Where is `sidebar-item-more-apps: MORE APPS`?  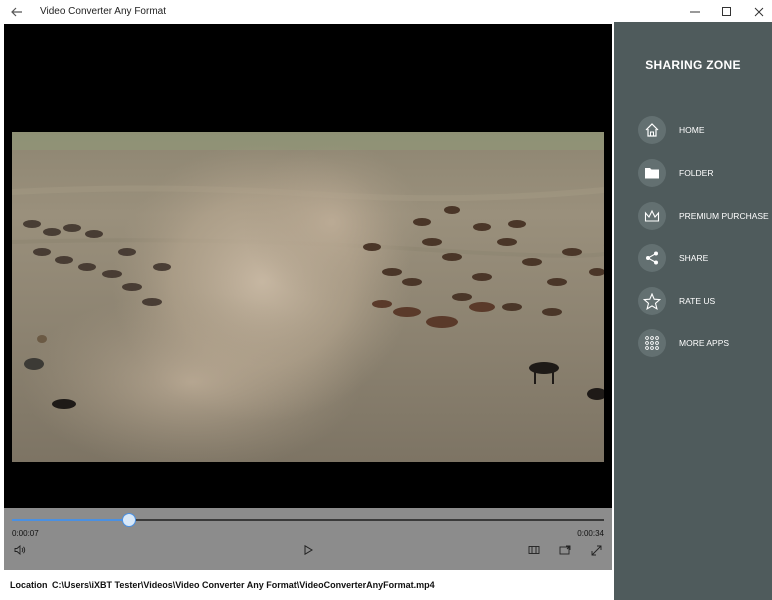 sidebar-item-more-apps: MORE APPS is located at coordinates (705, 344).